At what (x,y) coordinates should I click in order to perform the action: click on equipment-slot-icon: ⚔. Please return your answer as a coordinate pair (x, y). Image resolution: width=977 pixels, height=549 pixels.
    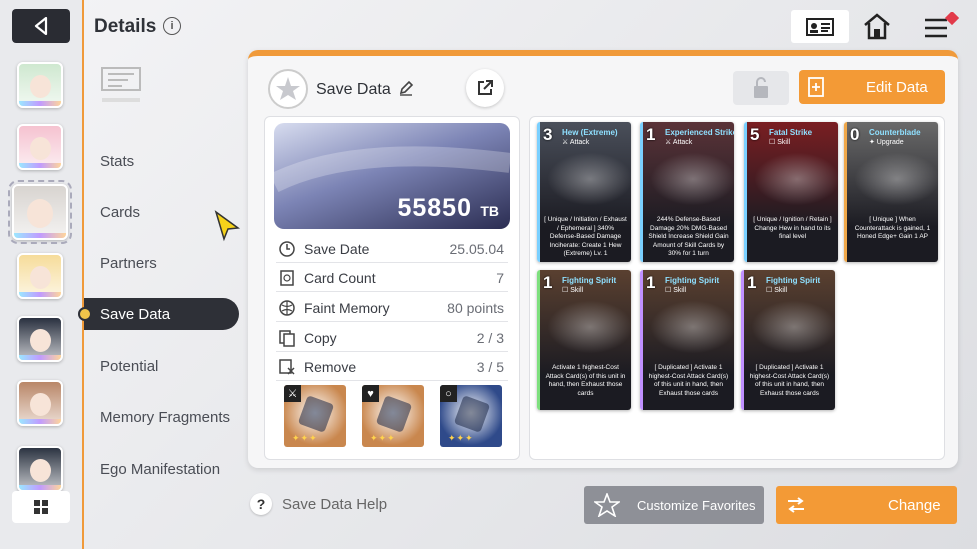
    Looking at the image, I should click on (292, 393).